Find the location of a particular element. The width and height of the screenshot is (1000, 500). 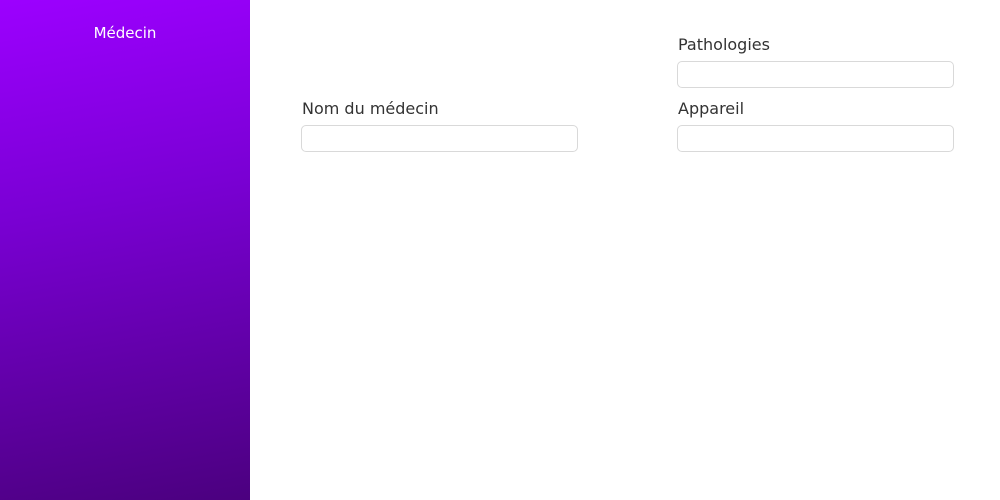

pathologies-input is located at coordinates (815, 74).